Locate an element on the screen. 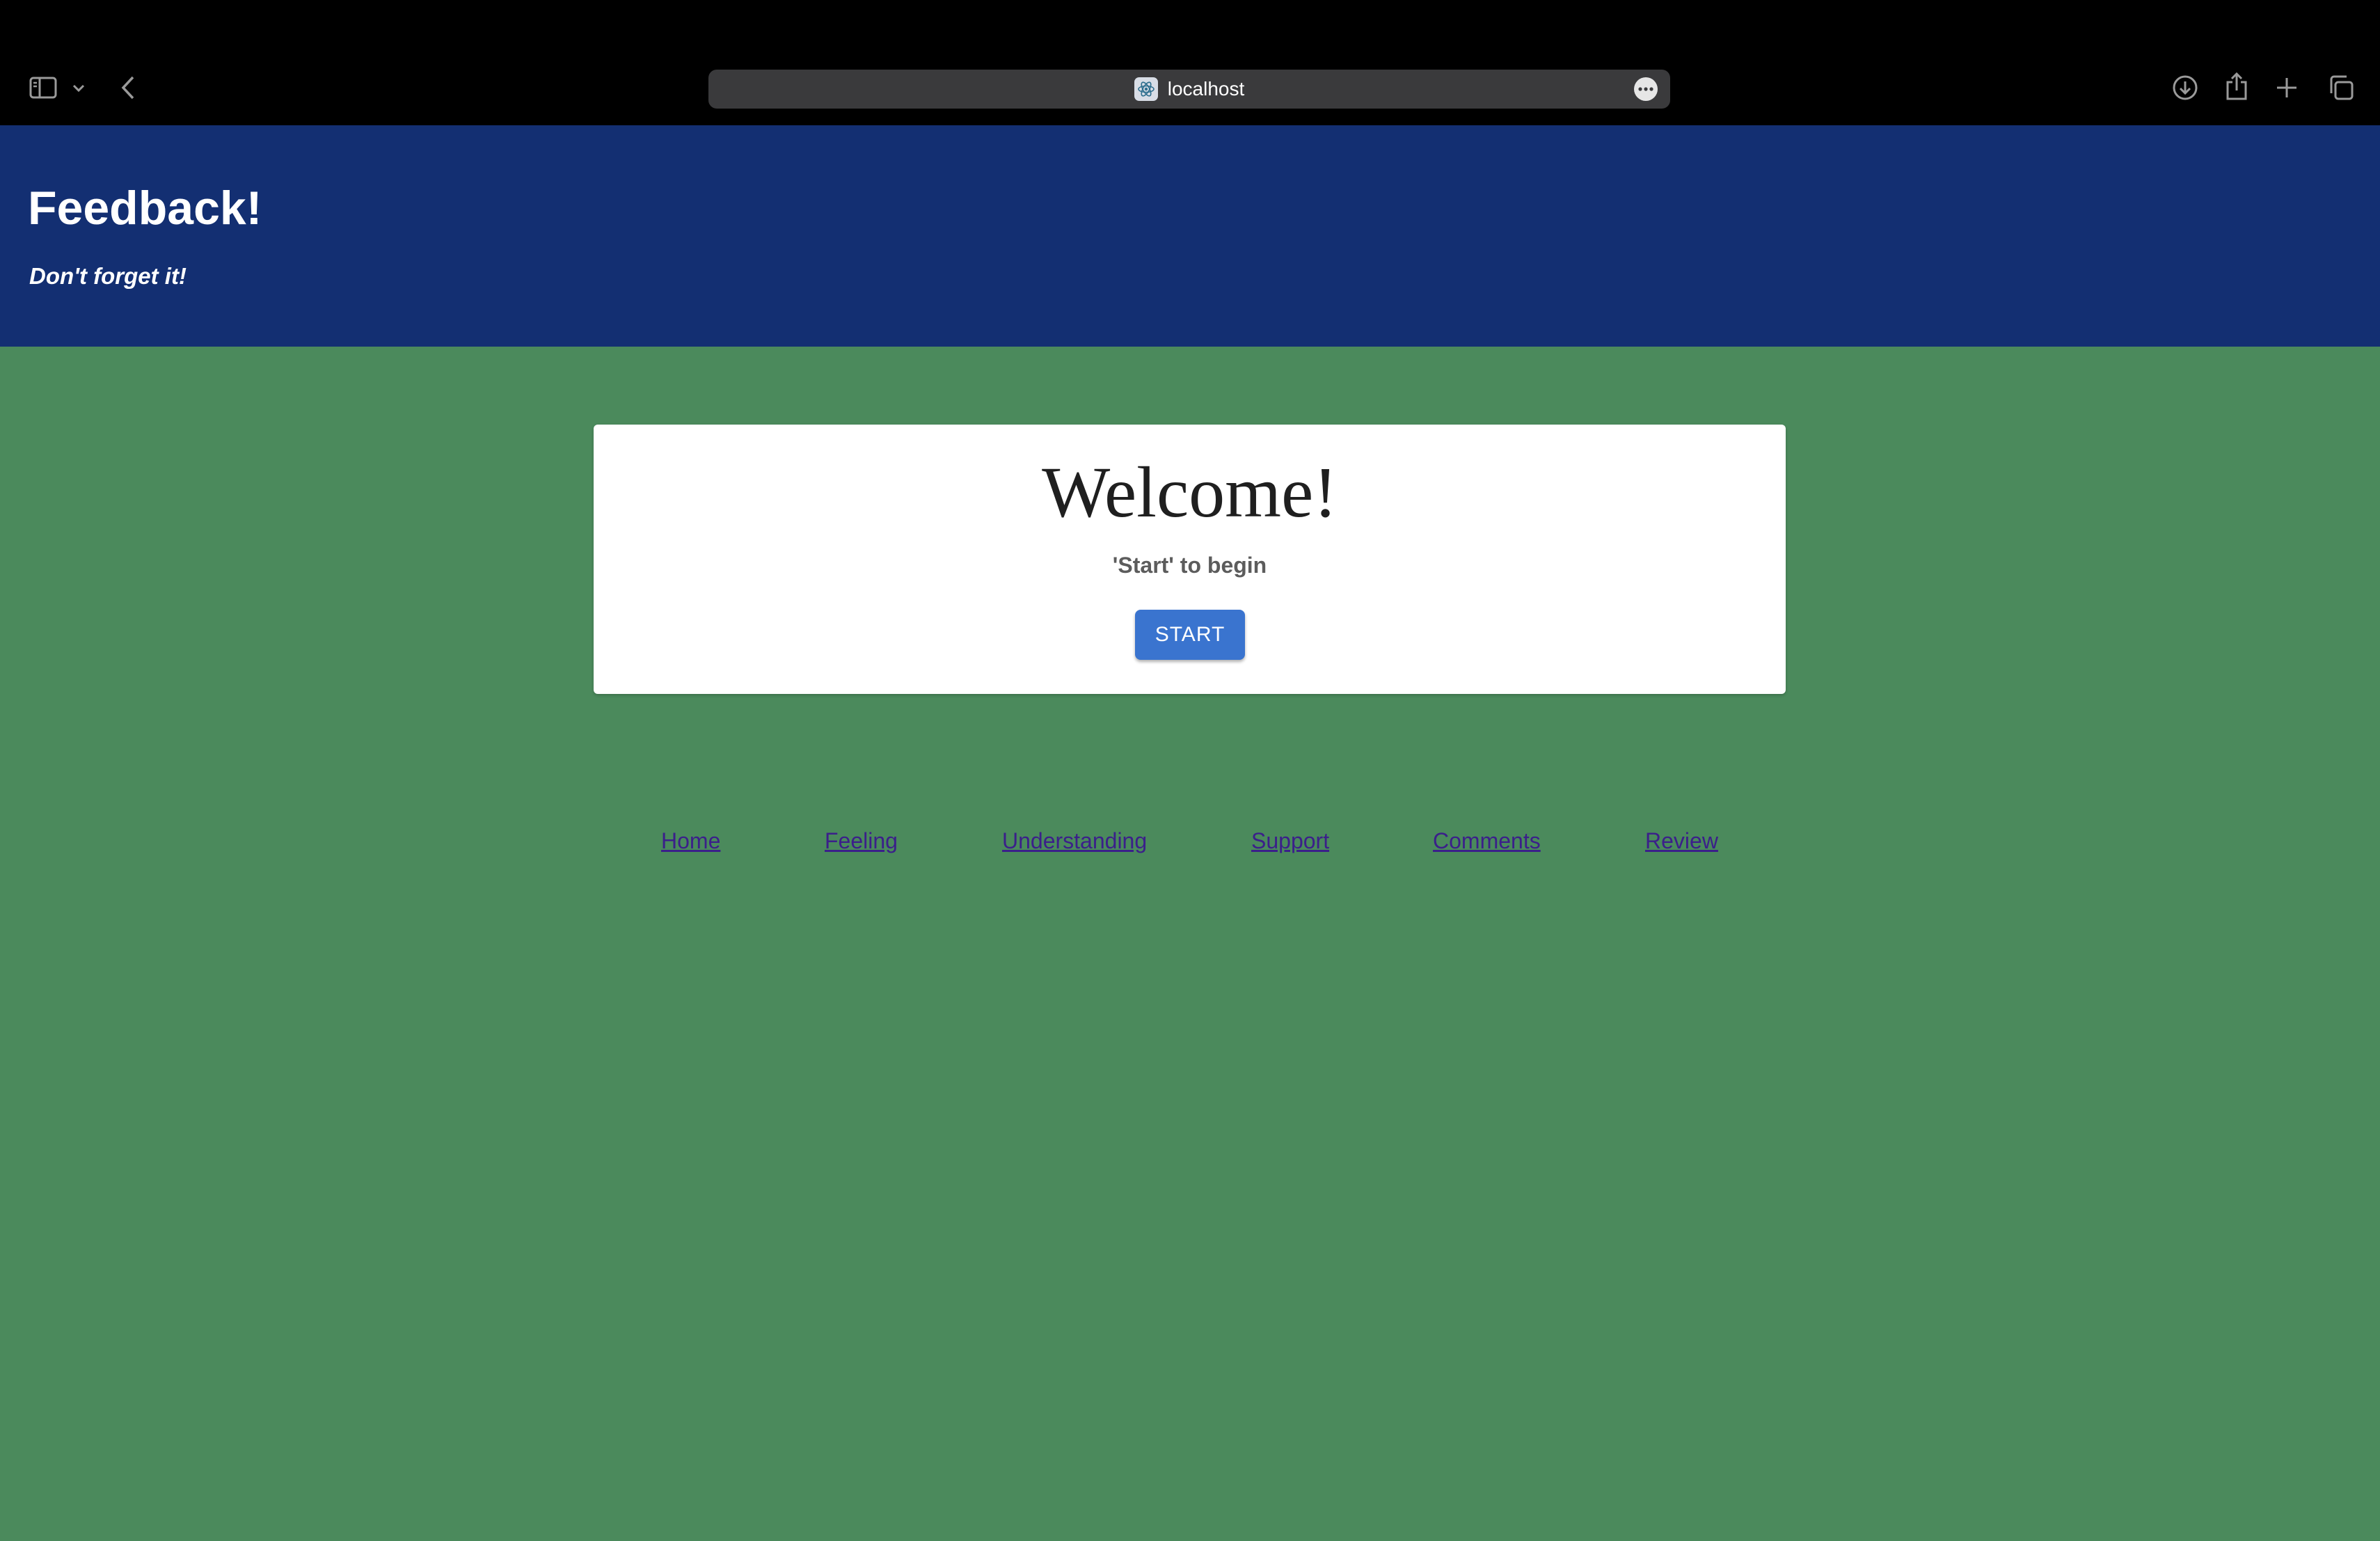 Image resolution: width=2380 pixels, height=1541 pixels. back-arrow-icon is located at coordinates (128, 87).